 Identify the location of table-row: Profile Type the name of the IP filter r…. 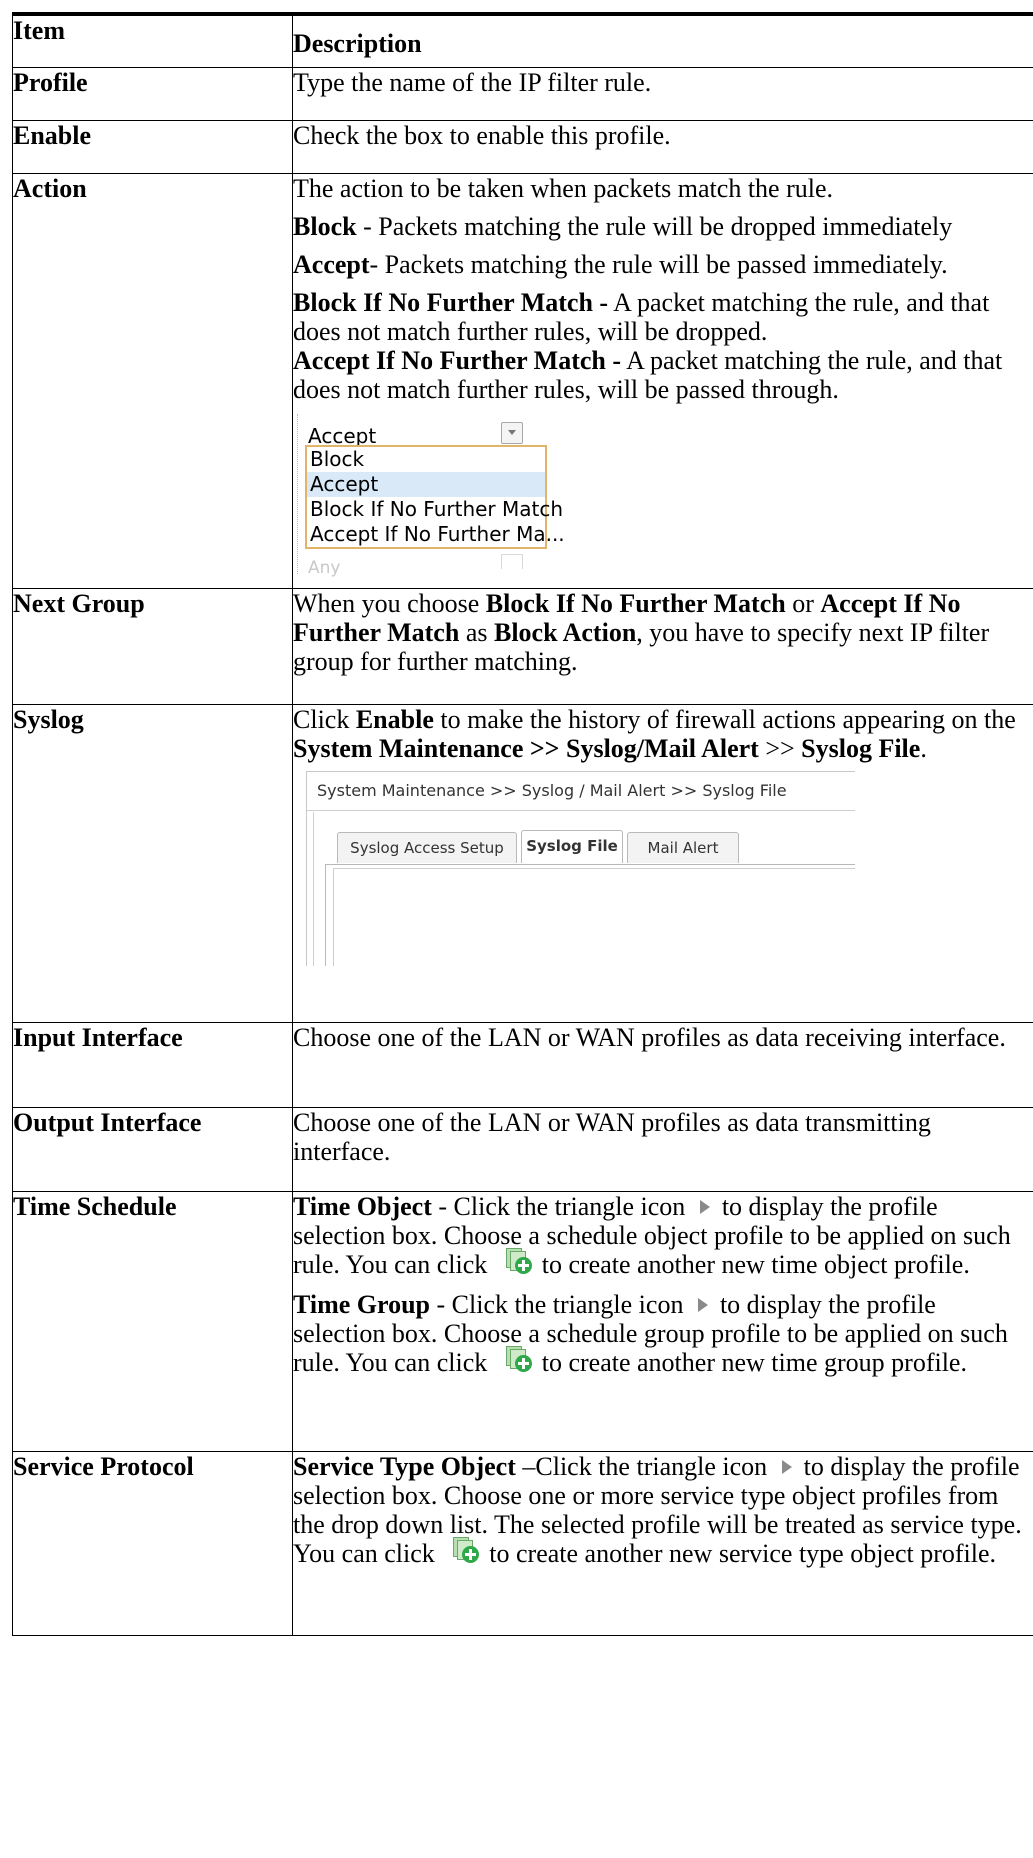
(522, 93).